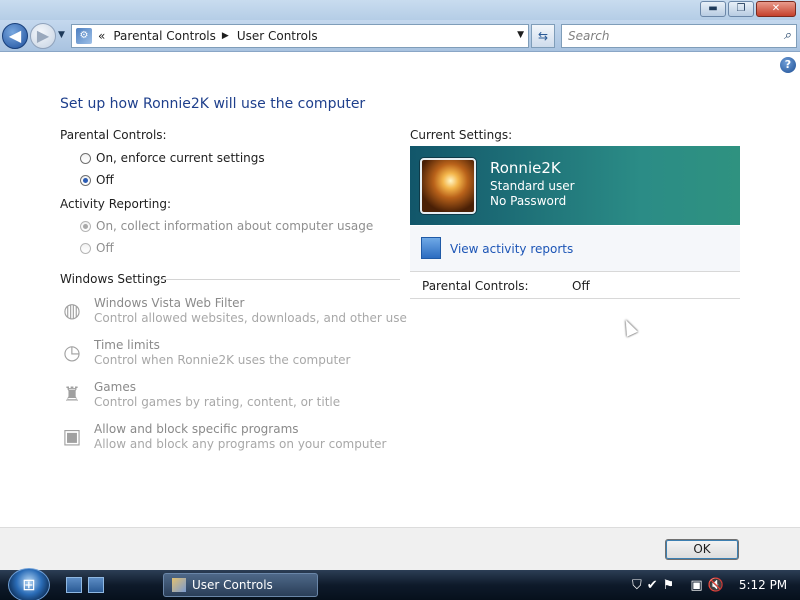 This screenshot has width=800, height=600. Describe the element at coordinates (669, 585) in the screenshot. I see `update-icon: ⚑` at that location.